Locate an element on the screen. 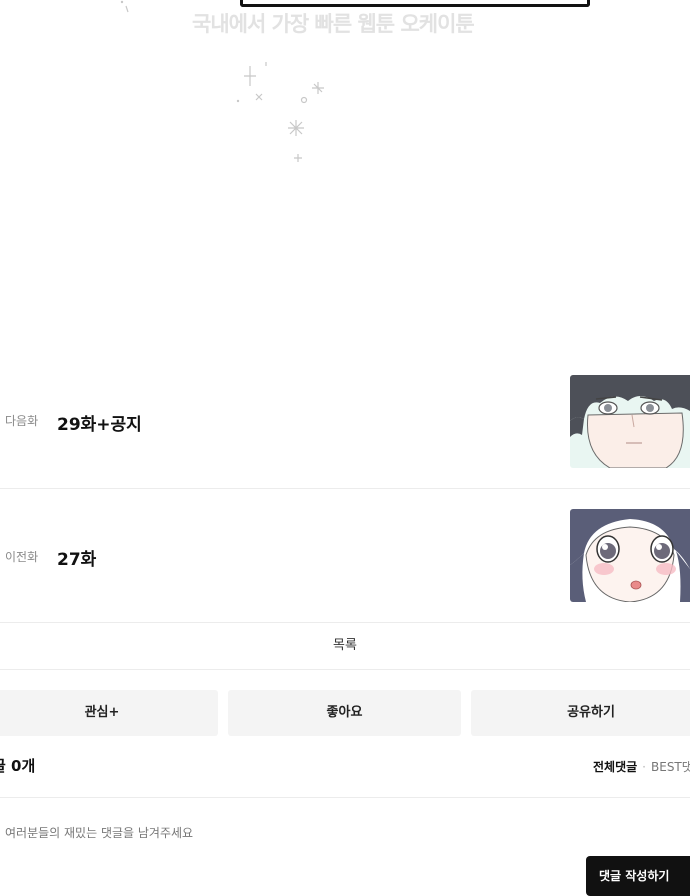 This screenshot has height=896, width=690. tab-best-comments: BEST댓 is located at coordinates (670, 767).